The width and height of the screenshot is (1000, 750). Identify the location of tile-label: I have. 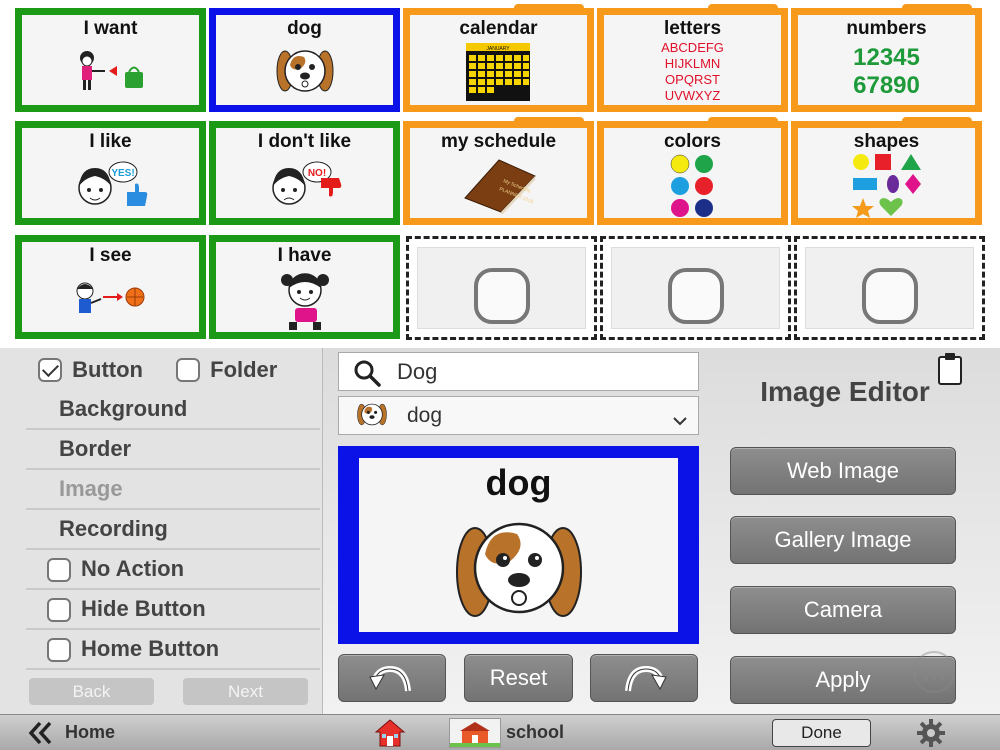
(304, 255).